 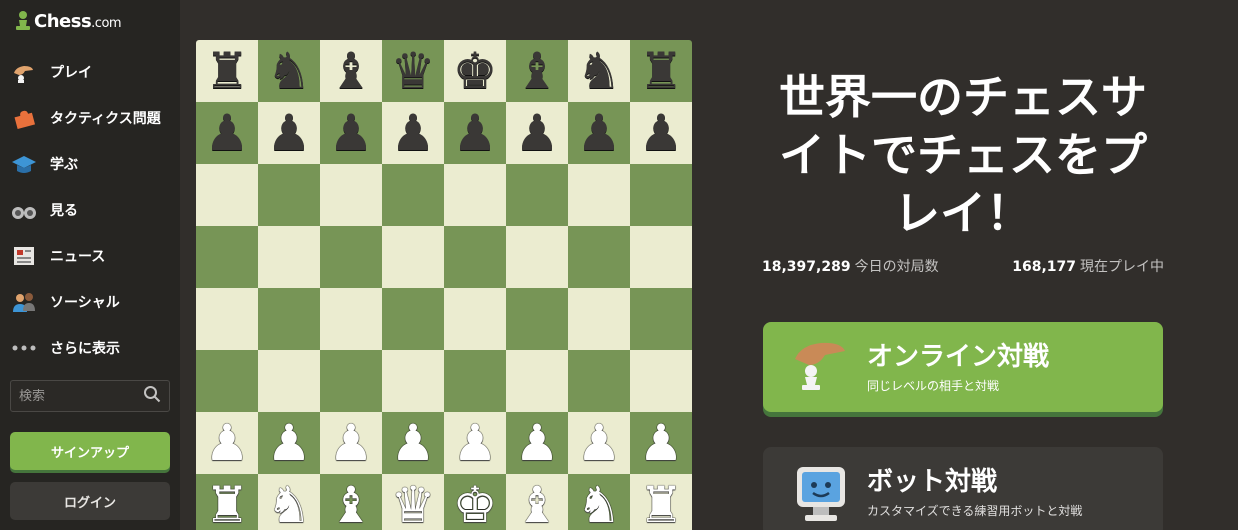 What do you see at coordinates (90, 210) in the screenshot?
I see `sidebar-item-watch: 見る` at bounding box center [90, 210].